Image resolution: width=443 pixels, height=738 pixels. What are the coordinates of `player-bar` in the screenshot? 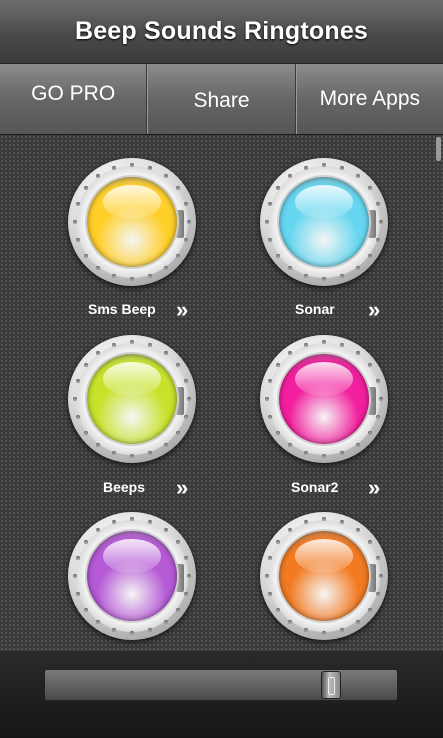 It's located at (221, 694).